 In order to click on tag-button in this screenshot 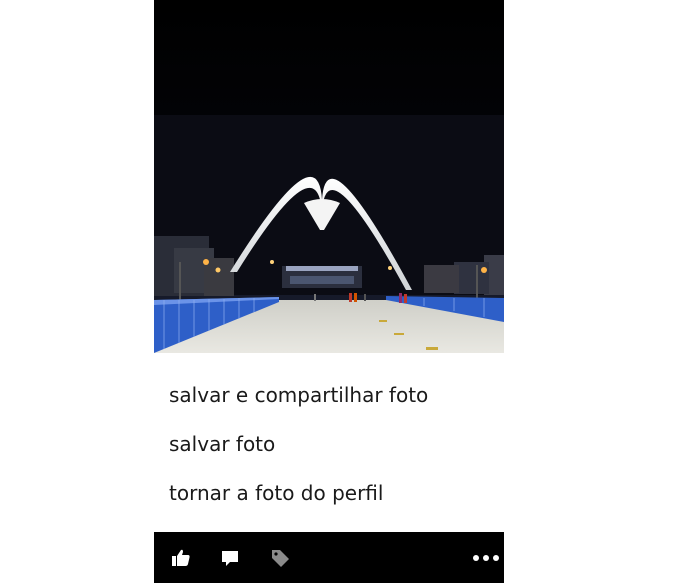, I will do `click(280, 557)`.